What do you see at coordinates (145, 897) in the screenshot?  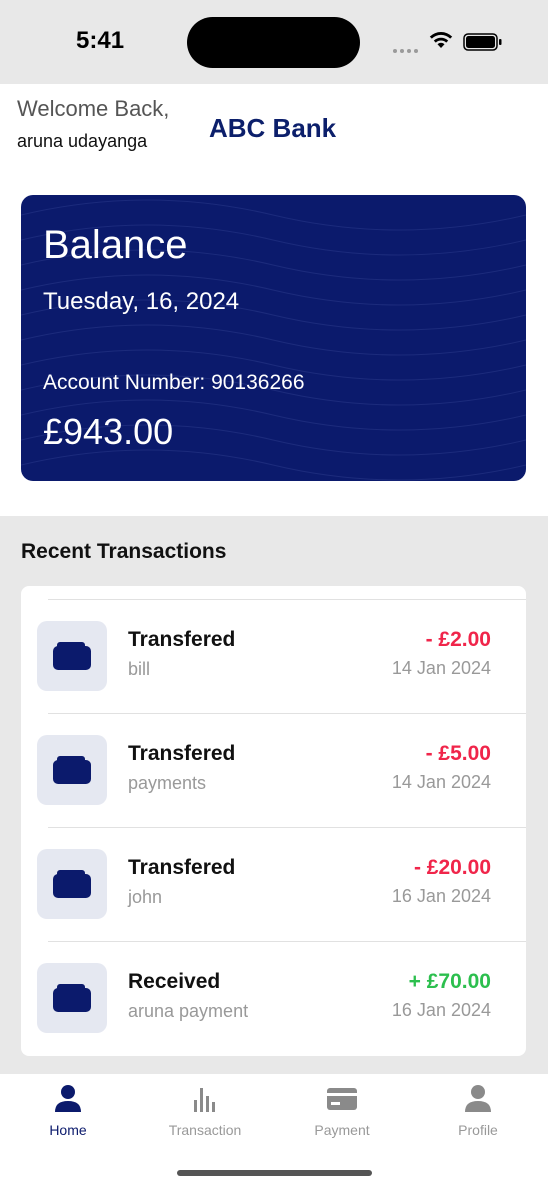 I see `transaction-description: john` at bounding box center [145, 897].